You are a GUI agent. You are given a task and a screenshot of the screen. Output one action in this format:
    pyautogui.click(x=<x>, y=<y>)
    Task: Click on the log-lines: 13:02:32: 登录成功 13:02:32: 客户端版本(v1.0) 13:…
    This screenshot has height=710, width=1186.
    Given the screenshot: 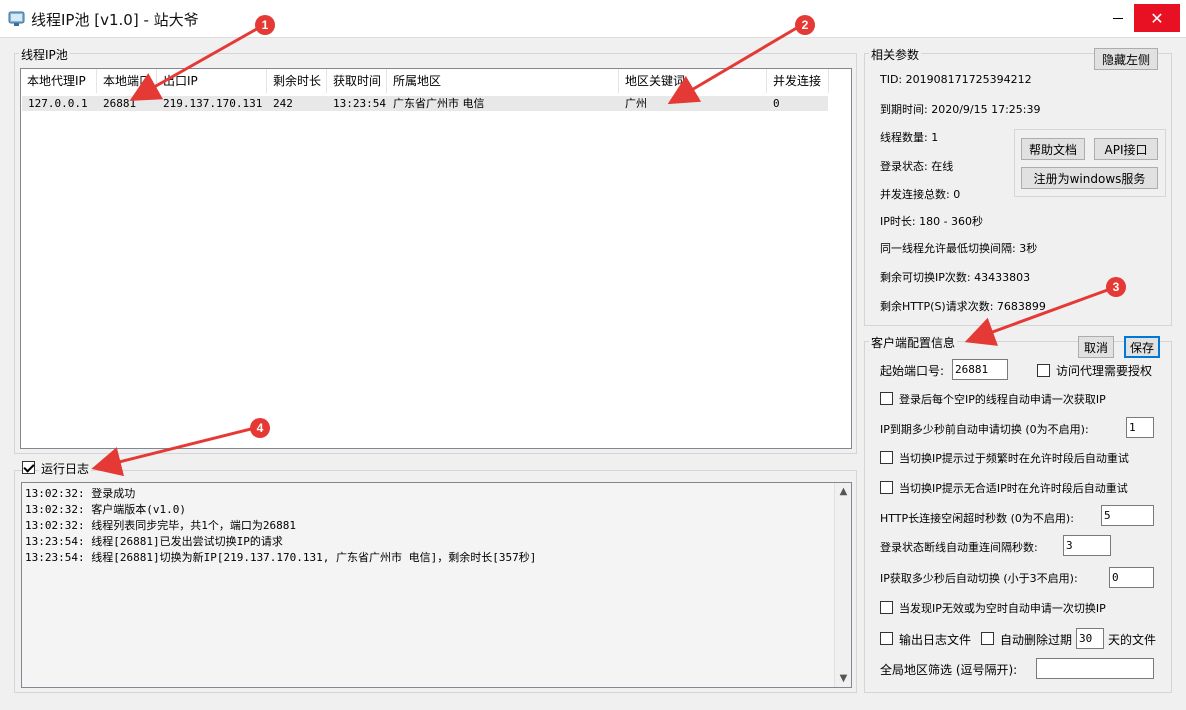 What is the action you would take?
    pyautogui.click(x=429, y=526)
    